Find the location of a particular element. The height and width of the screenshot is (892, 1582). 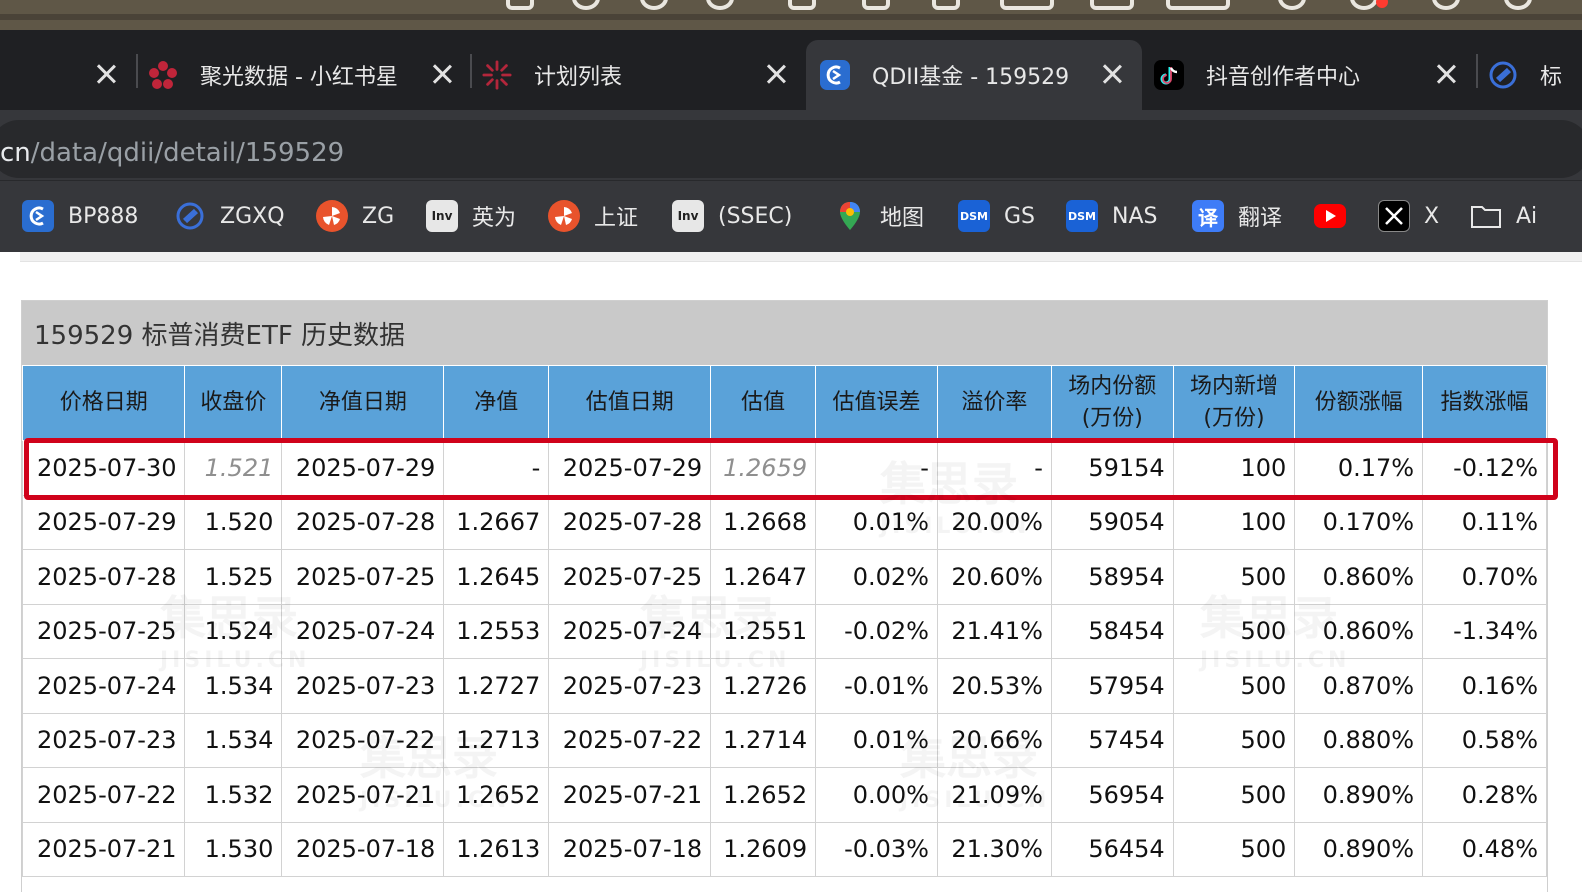

grid-icon is located at coordinates (1112, 5).